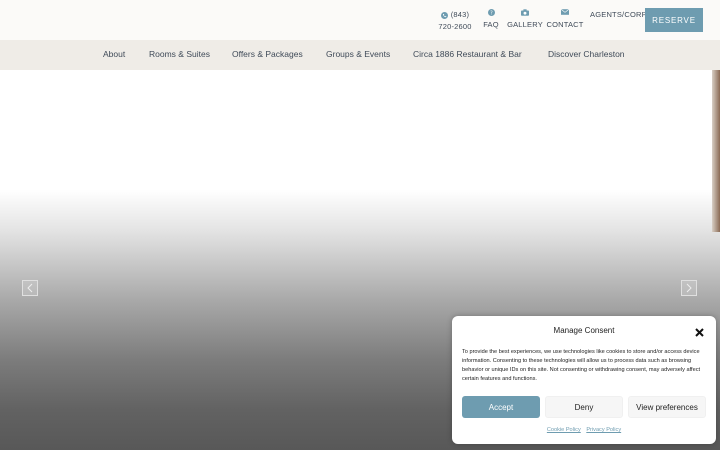 The height and width of the screenshot is (450, 720). Describe the element at coordinates (603, 430) in the screenshot. I see `privacy-policy-link: Privacy Policy` at that location.